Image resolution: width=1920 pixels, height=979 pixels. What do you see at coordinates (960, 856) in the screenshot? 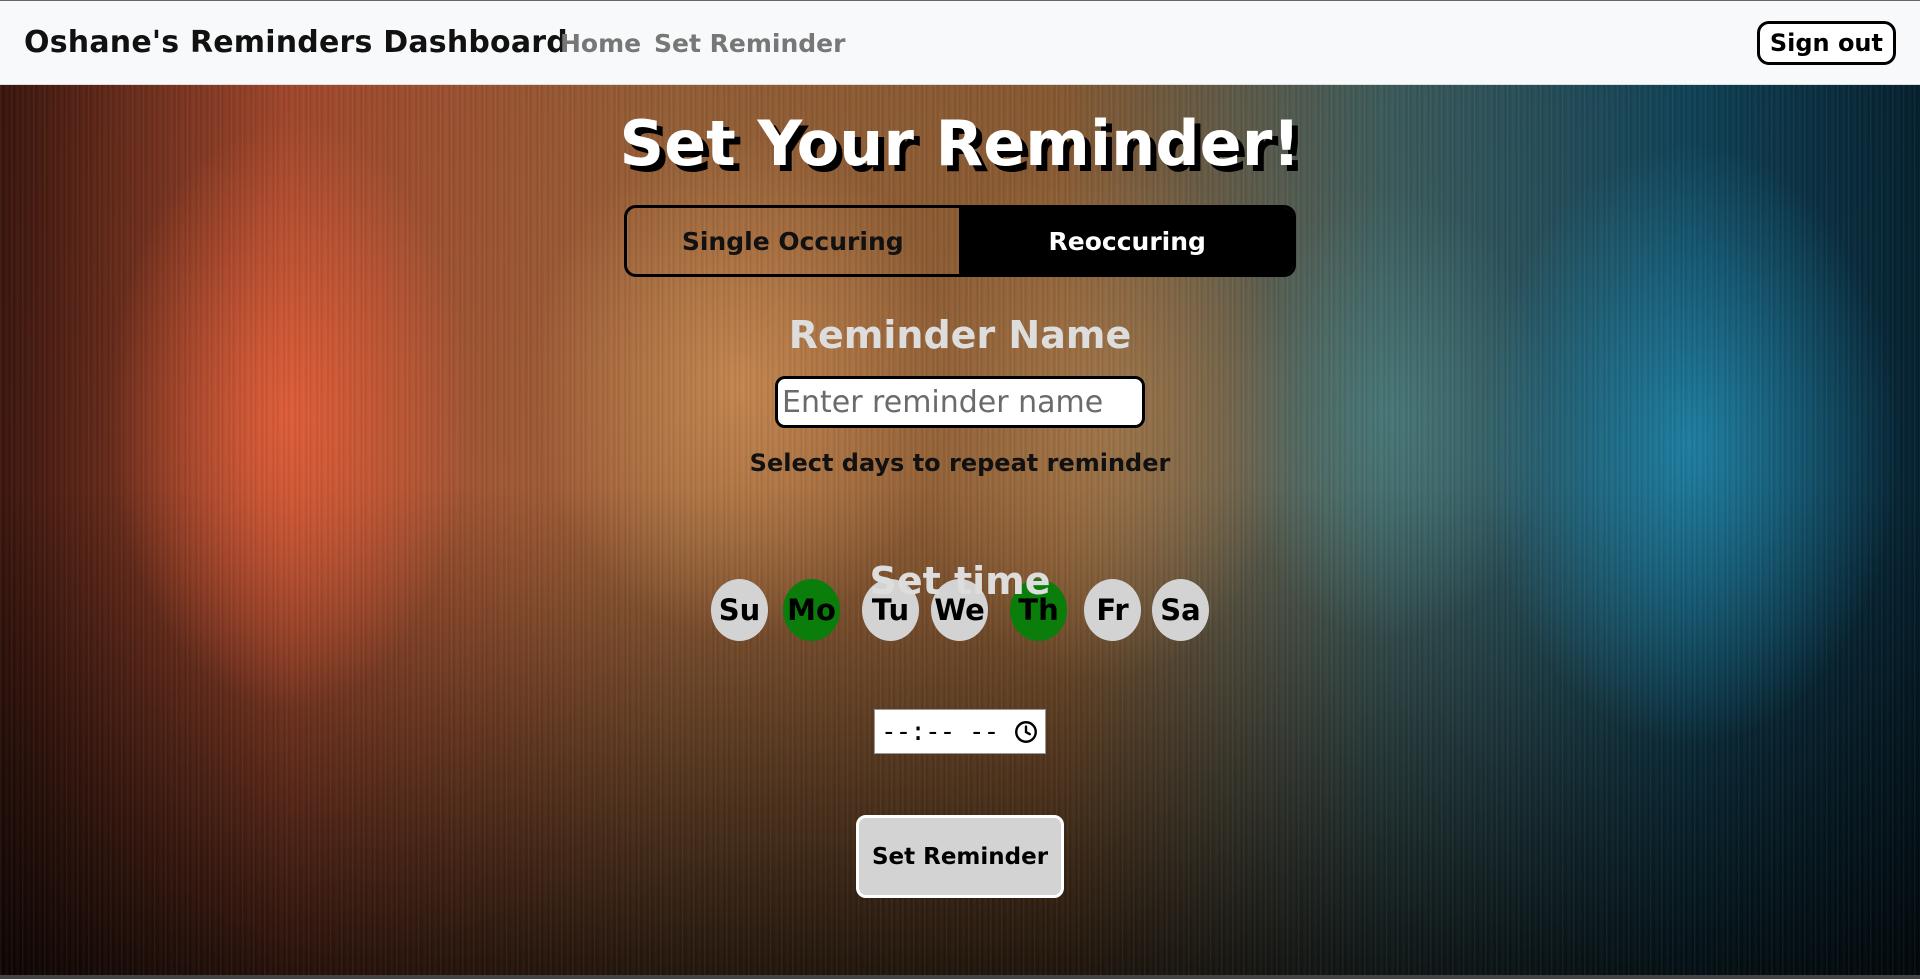
I see `set-reminder-button: Set Reminder` at bounding box center [960, 856].